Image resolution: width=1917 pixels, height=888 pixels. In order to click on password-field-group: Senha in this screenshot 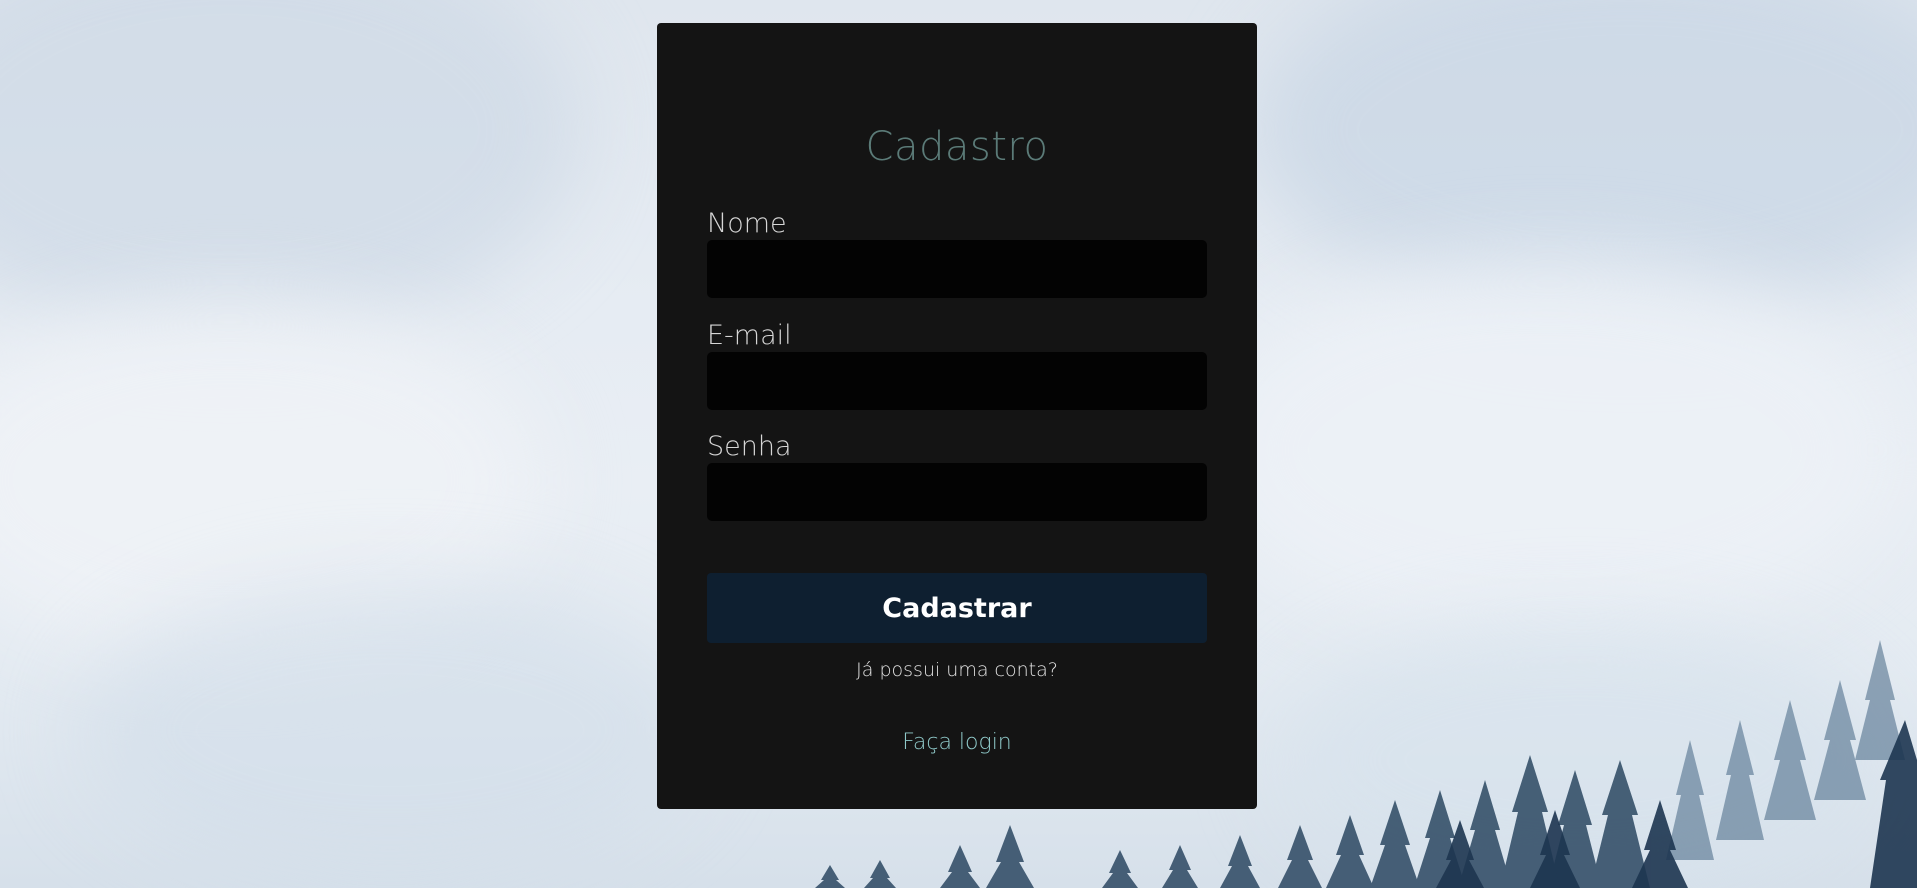, I will do `click(957, 476)`.